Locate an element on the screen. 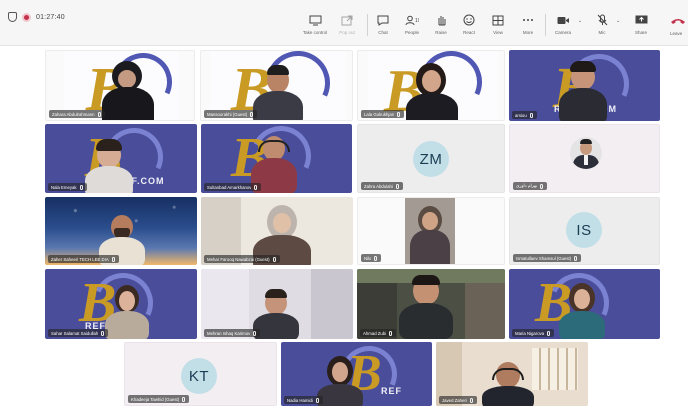 The width and height of the screenshot is (688, 408). participant-nametag: Sahar Salamat Saidullah is located at coordinates (78, 333).